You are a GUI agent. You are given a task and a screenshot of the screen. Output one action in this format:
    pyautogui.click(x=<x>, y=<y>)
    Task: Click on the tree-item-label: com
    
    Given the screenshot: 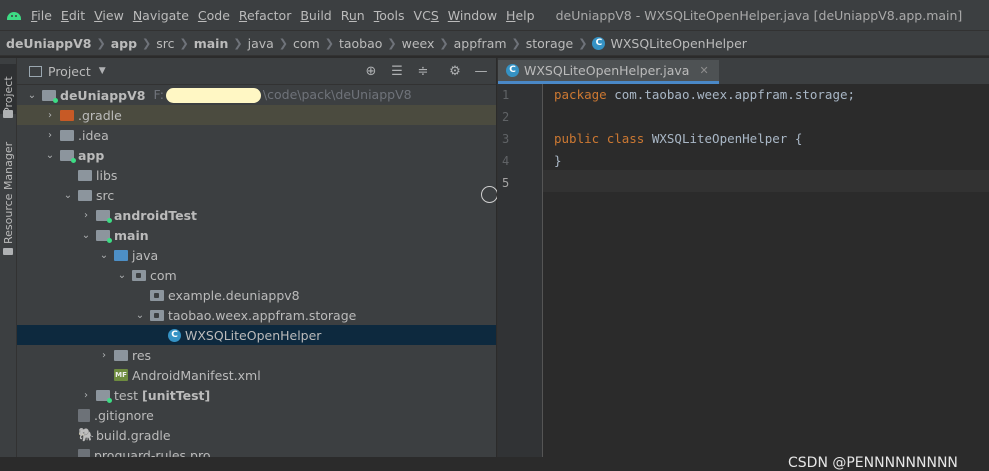 What is the action you would take?
    pyautogui.click(x=163, y=275)
    